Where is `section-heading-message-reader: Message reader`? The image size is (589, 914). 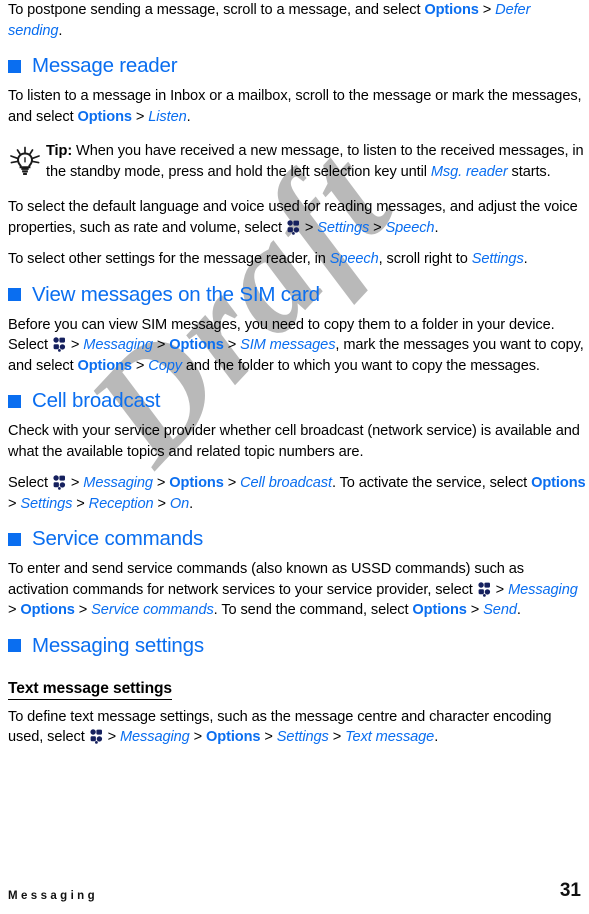 section-heading-message-reader: Message reader is located at coordinates (297, 66).